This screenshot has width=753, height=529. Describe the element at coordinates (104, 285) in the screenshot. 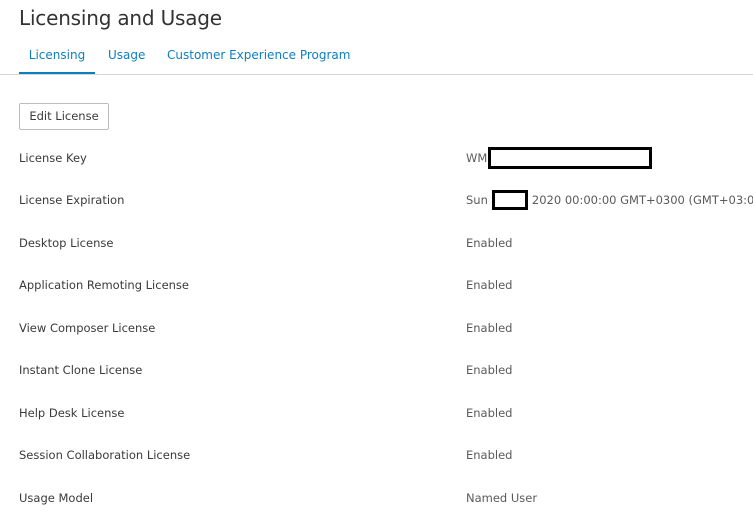

I see `application-remoting-license-label: Application Remoting License` at that location.